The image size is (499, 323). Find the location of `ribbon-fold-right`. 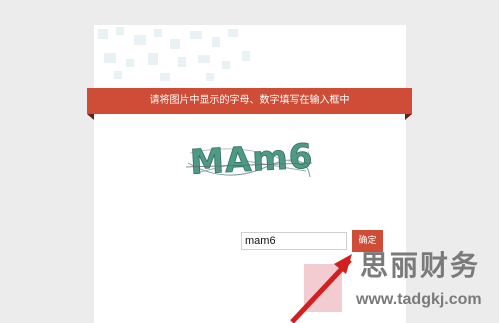

ribbon-fold-right is located at coordinates (408, 117).